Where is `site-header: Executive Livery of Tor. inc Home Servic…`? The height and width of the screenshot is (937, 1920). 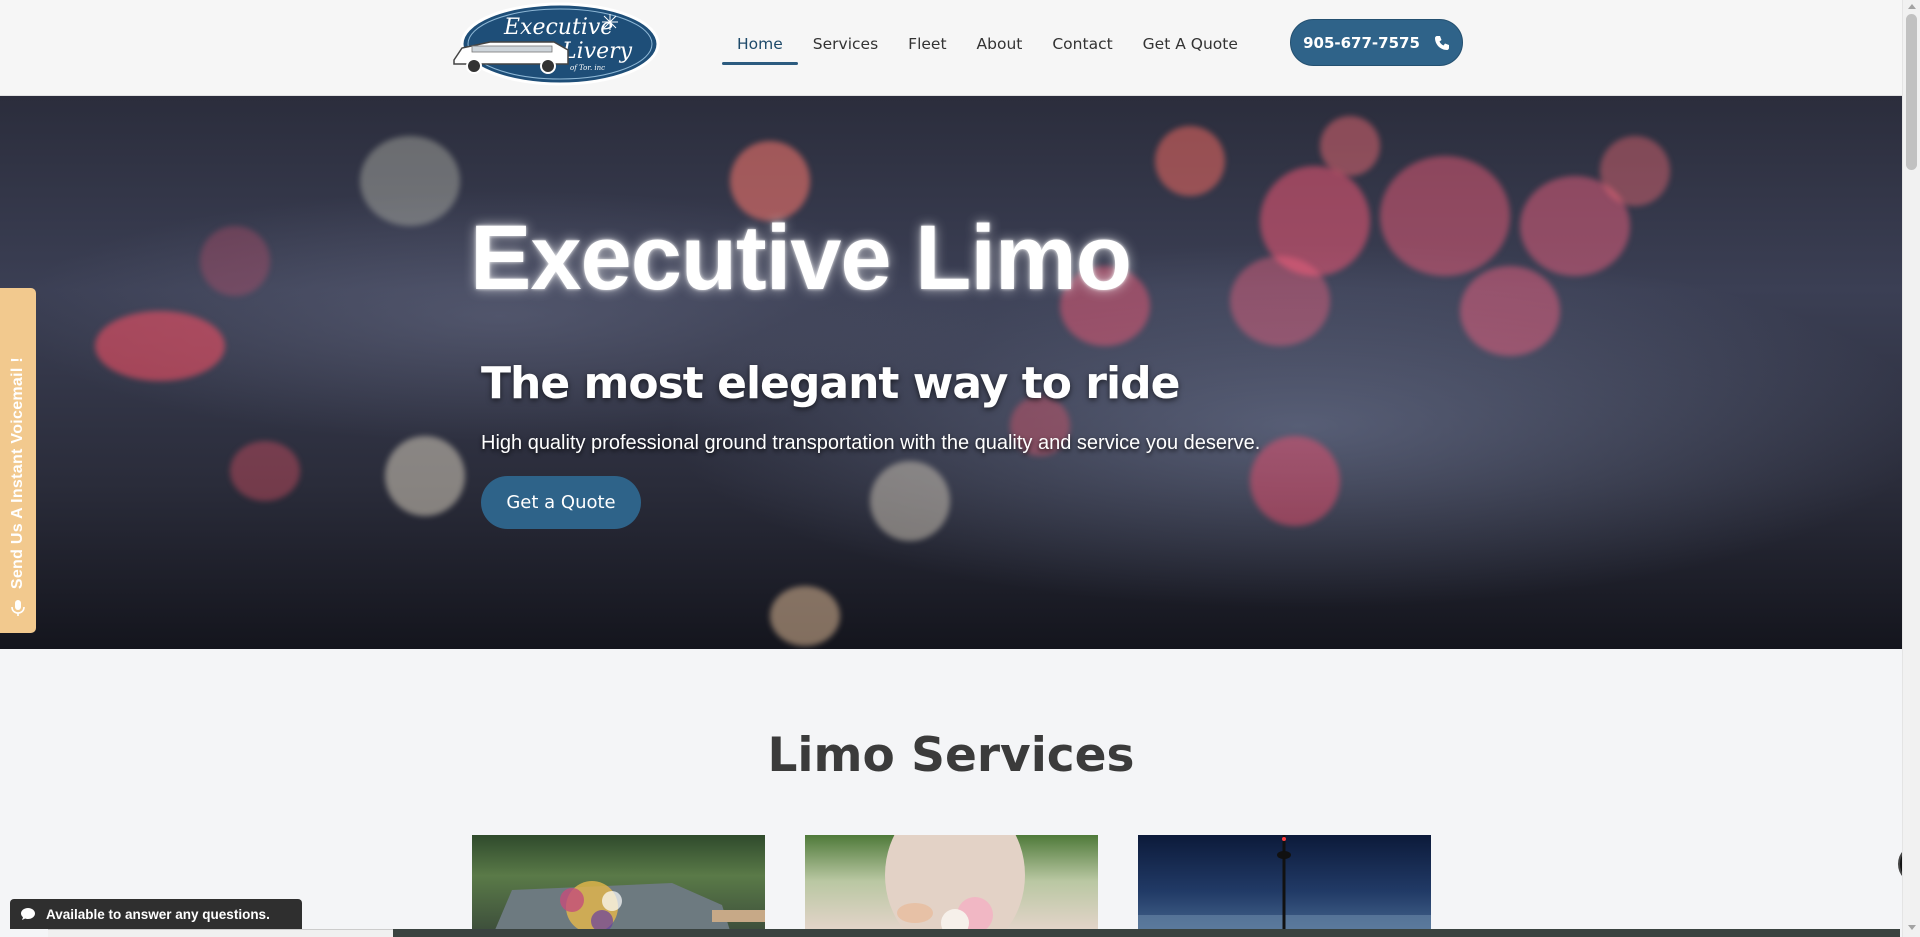 site-header: Executive Livery of Tor. inc Home Servic… is located at coordinates (951, 48).